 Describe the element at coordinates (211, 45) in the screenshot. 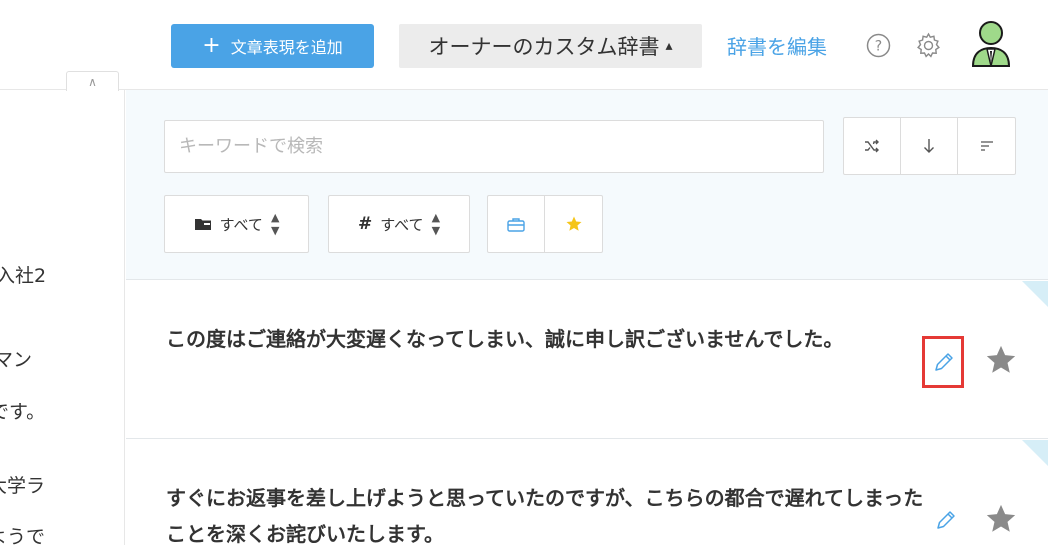

I see `plus-icon: +` at that location.